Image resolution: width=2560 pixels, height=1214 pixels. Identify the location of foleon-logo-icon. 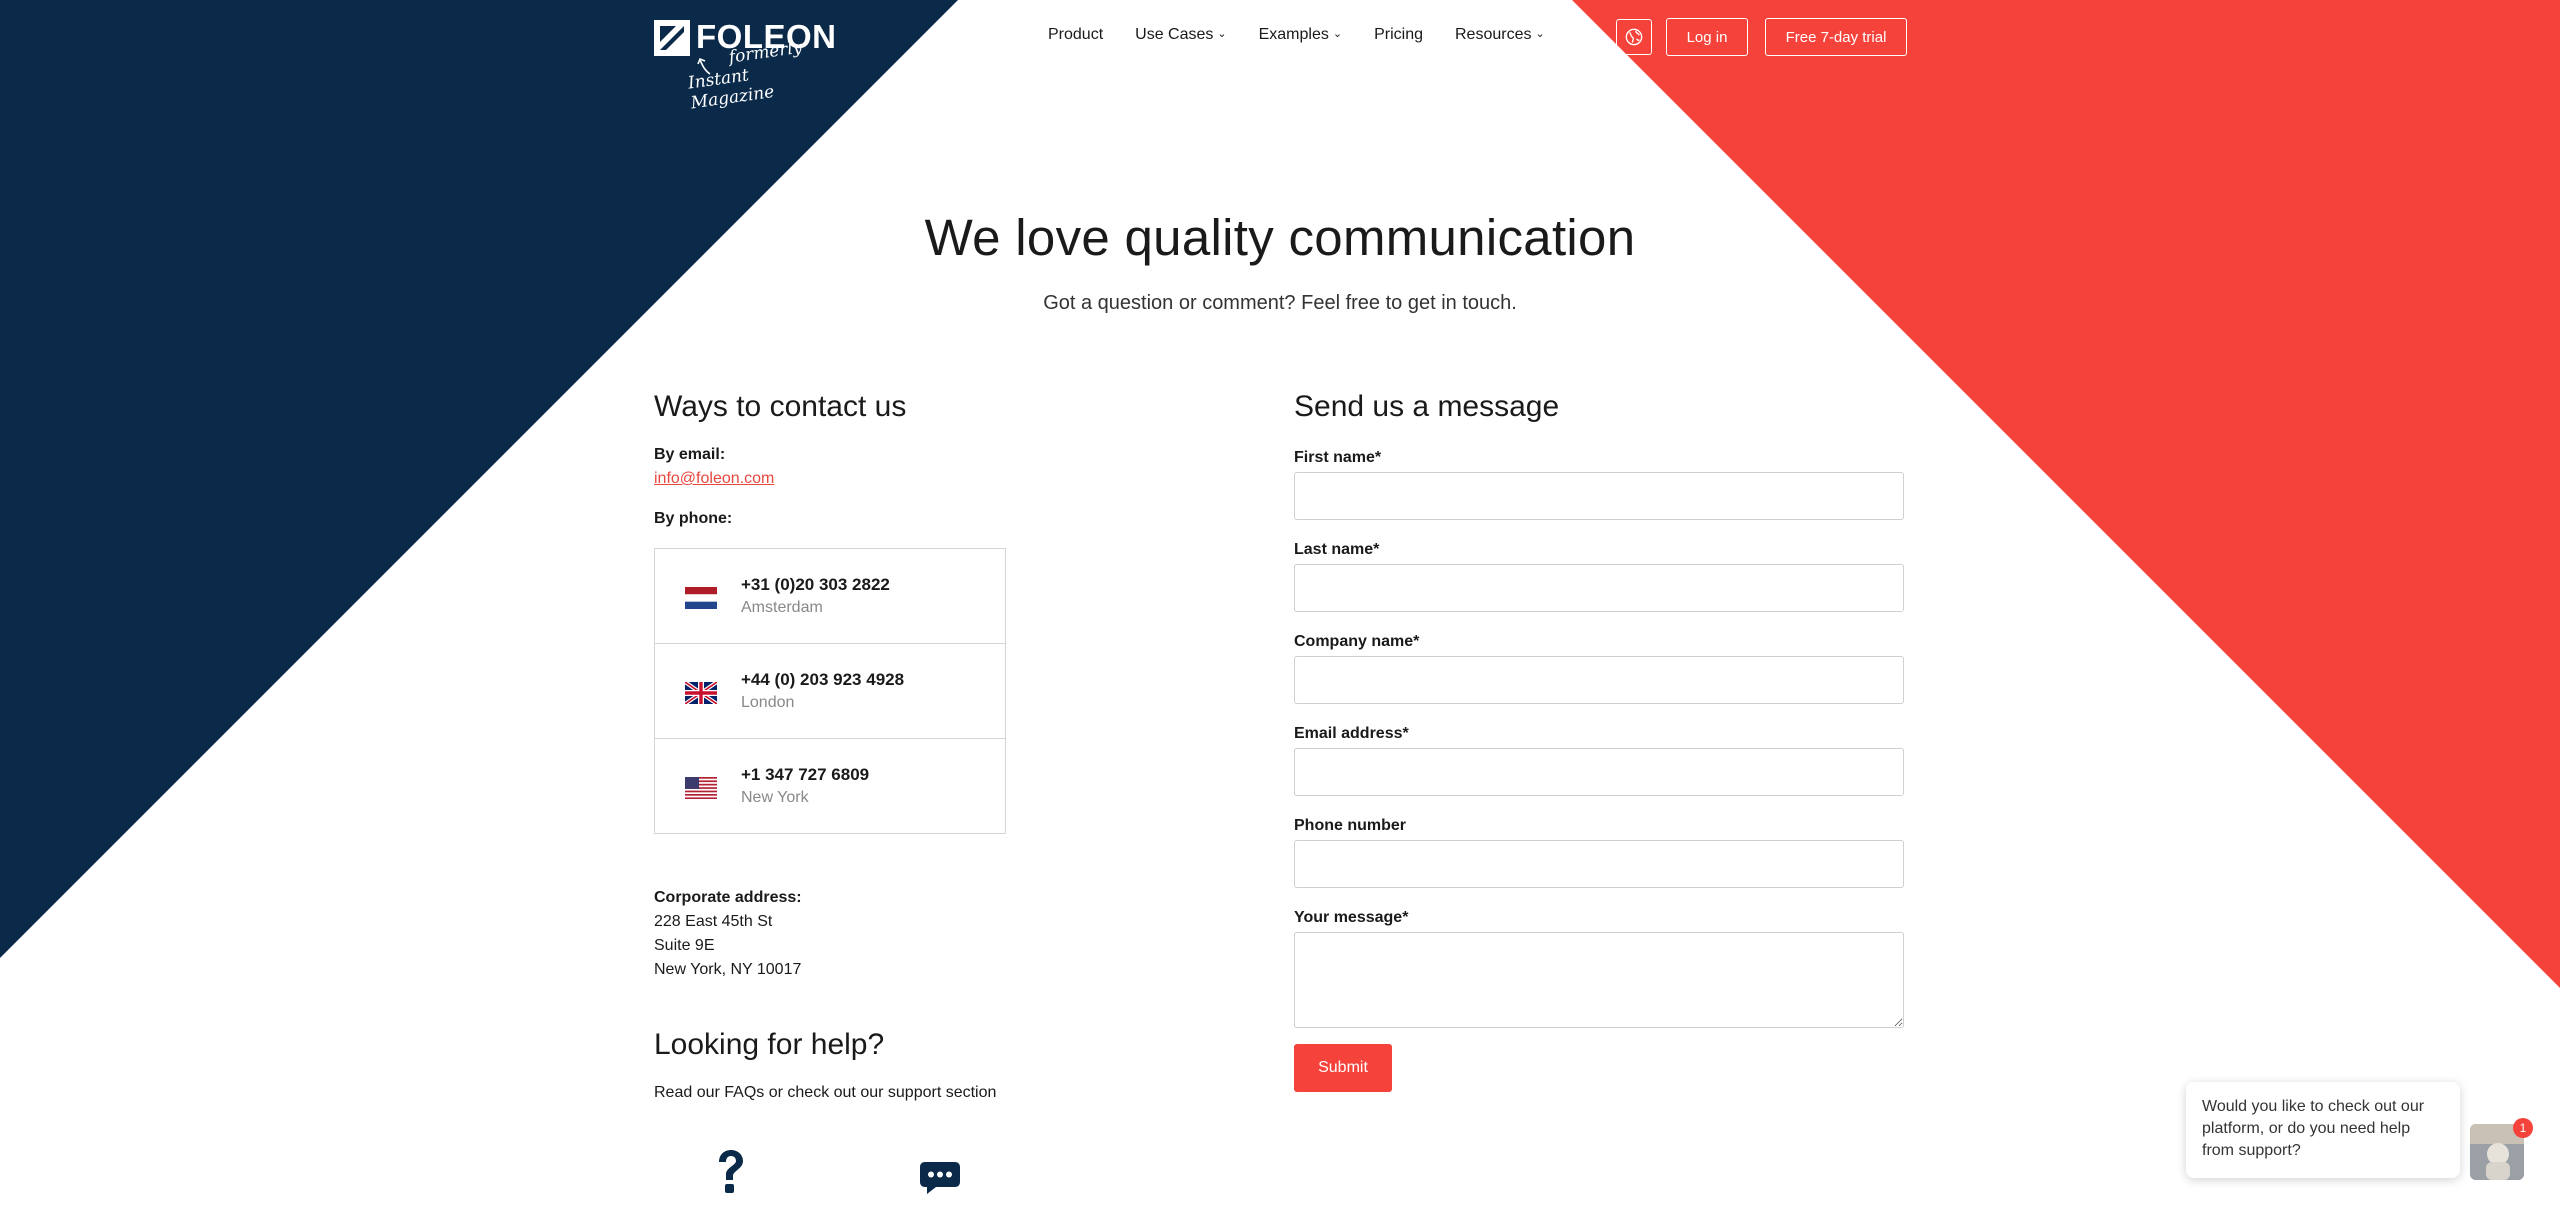
(672, 38).